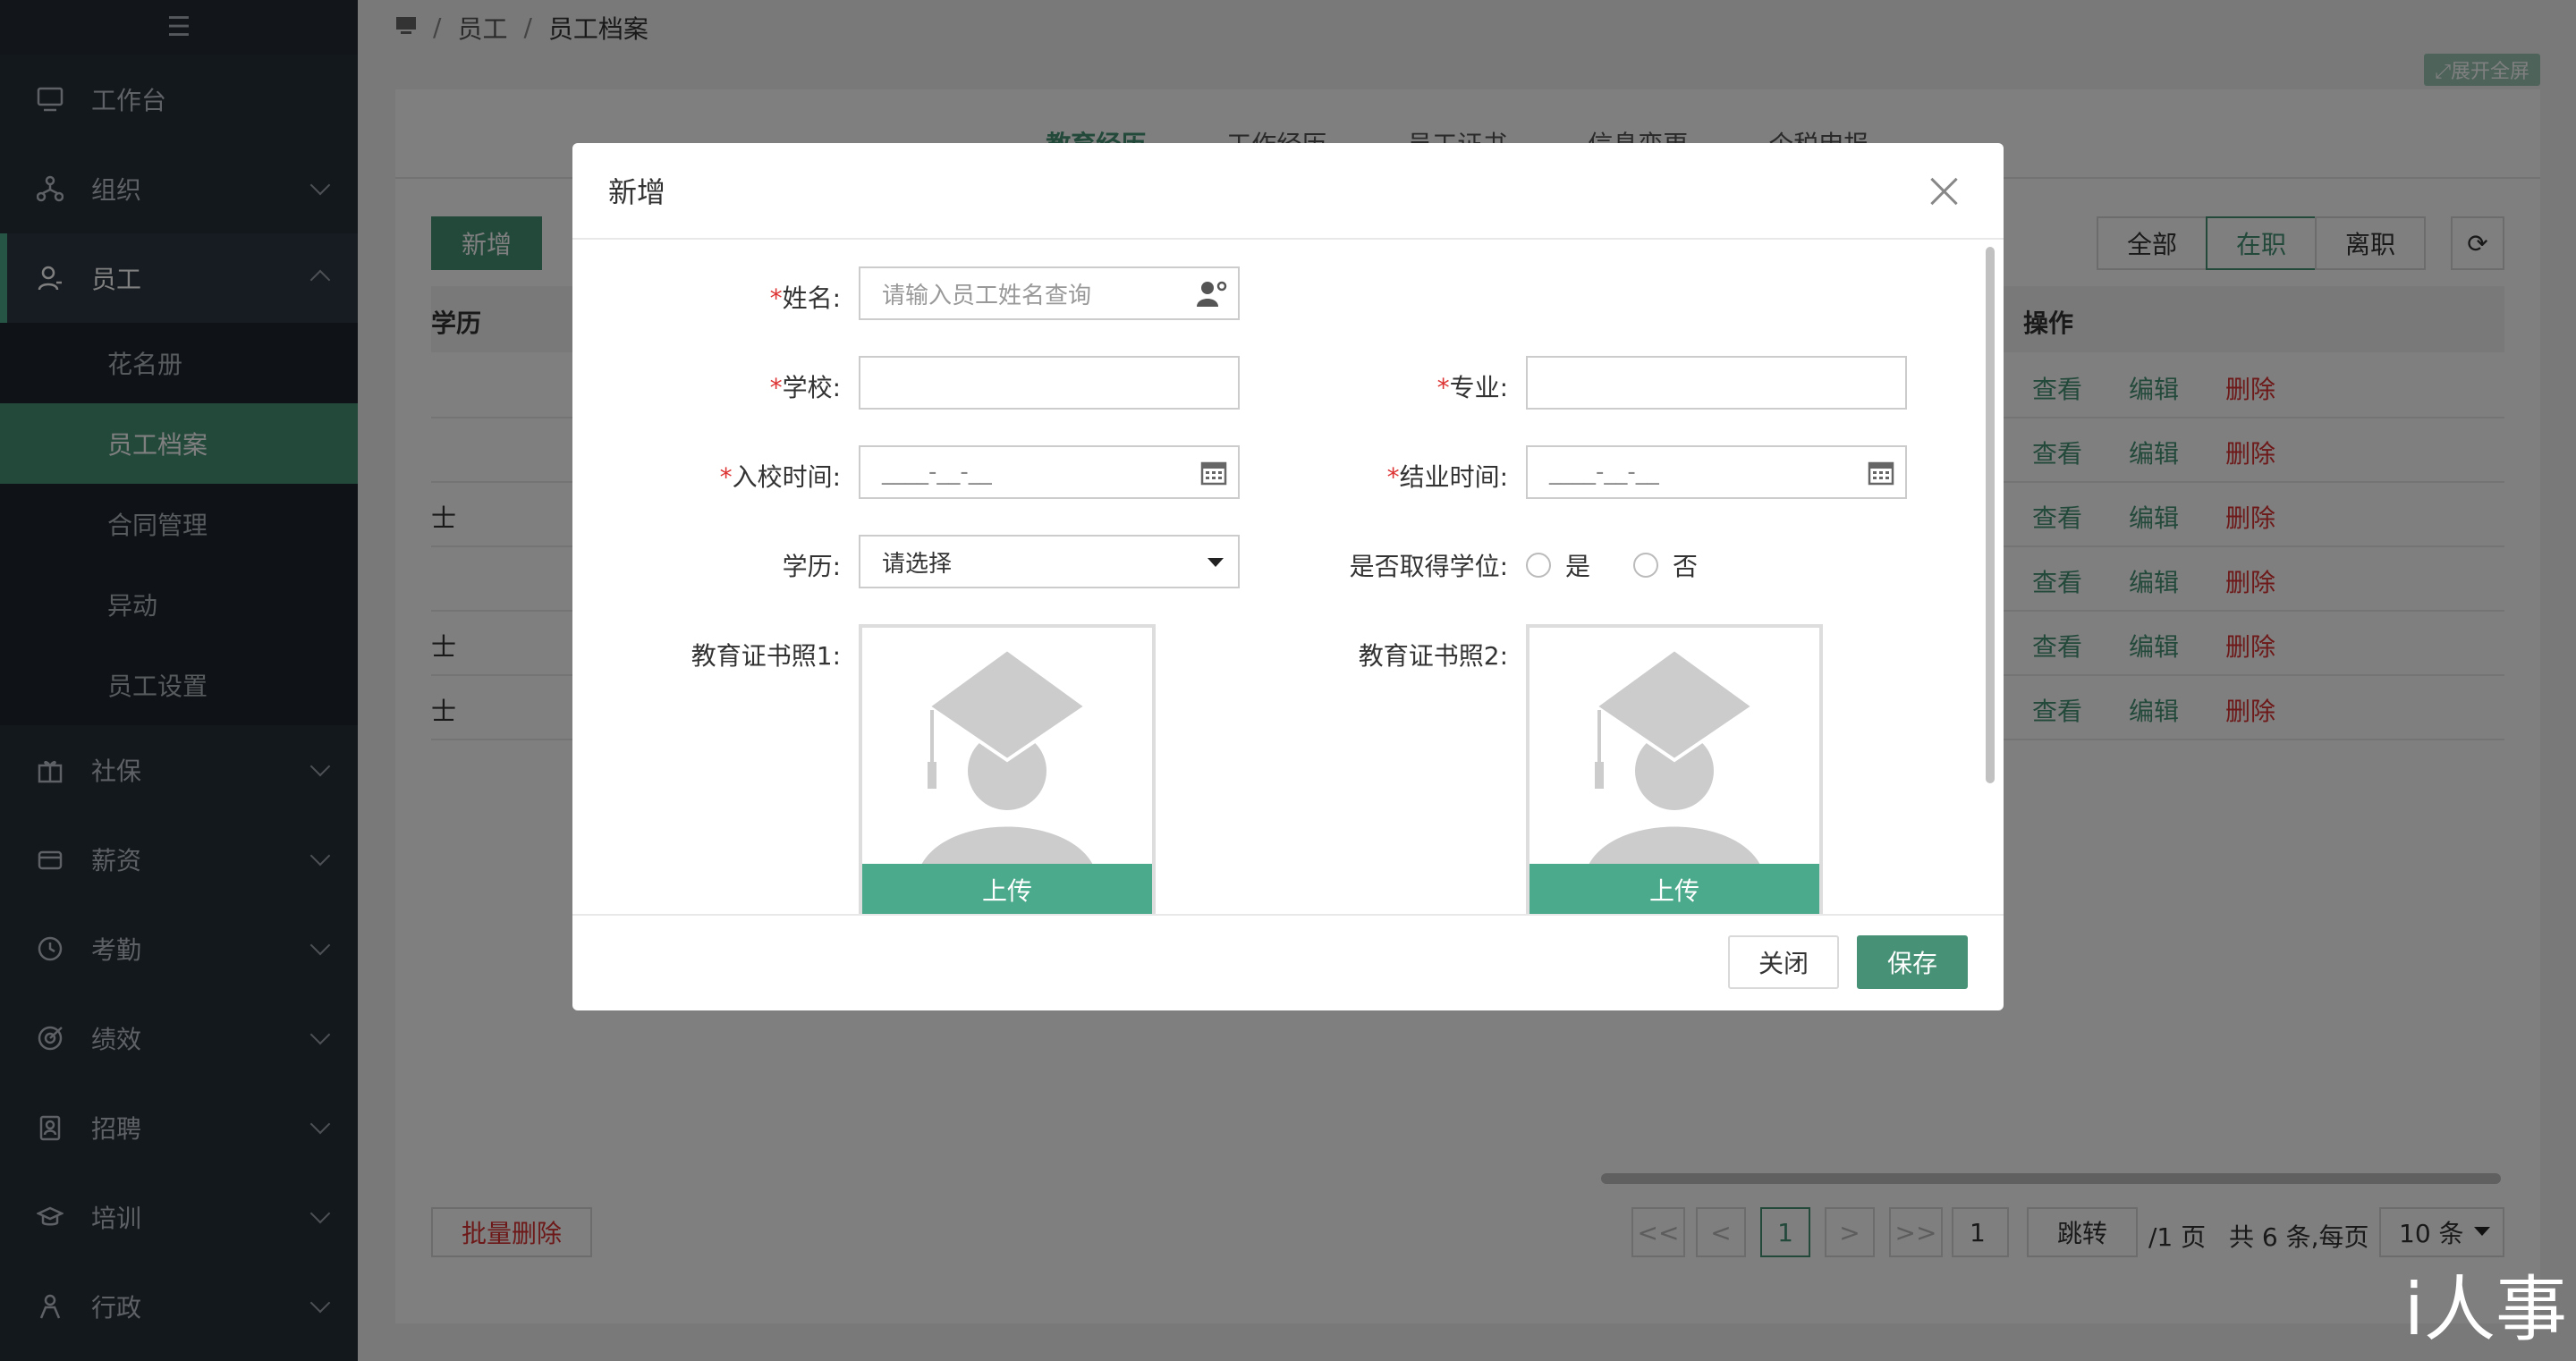 This screenshot has width=2576, height=1361. Describe the element at coordinates (1944, 191) in the screenshot. I see `close-icon` at that location.